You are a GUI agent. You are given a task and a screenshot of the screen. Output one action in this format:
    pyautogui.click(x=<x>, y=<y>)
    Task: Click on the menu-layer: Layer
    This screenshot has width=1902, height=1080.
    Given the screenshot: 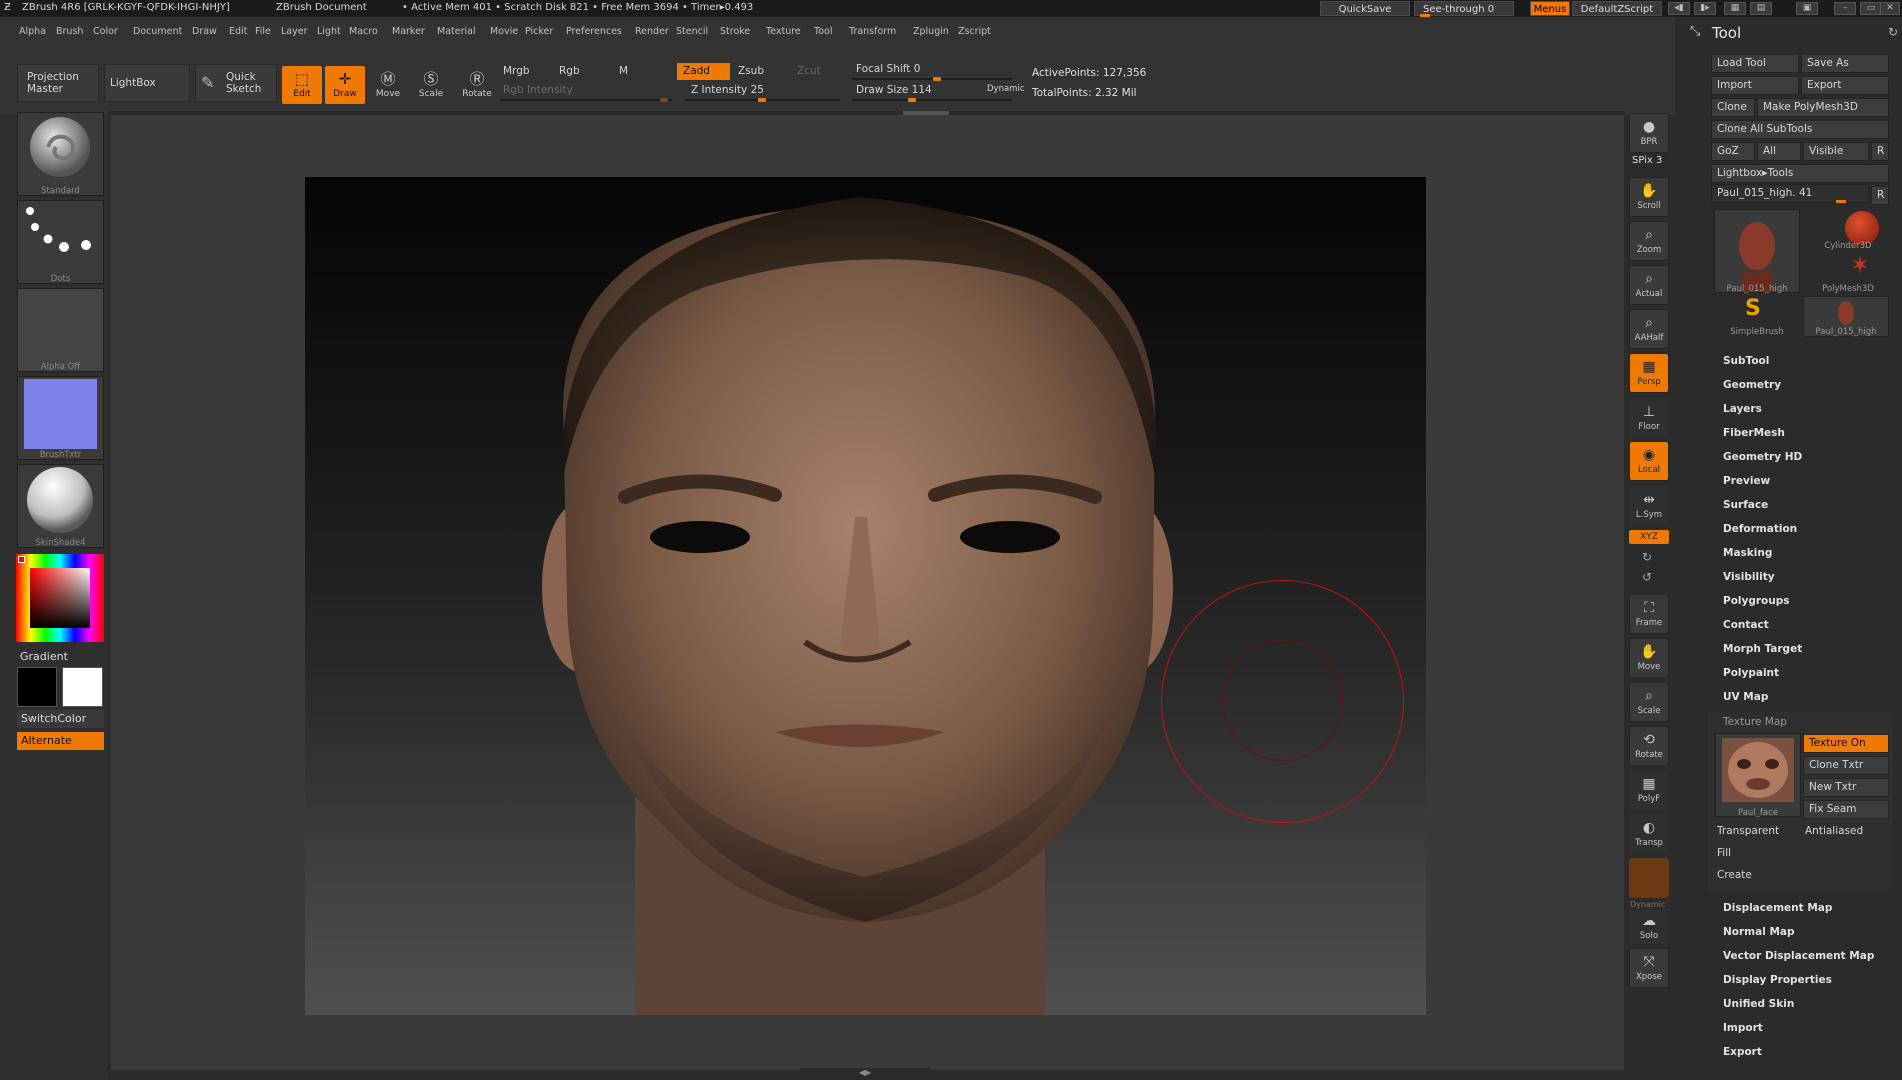 What is the action you would take?
    pyautogui.click(x=294, y=31)
    